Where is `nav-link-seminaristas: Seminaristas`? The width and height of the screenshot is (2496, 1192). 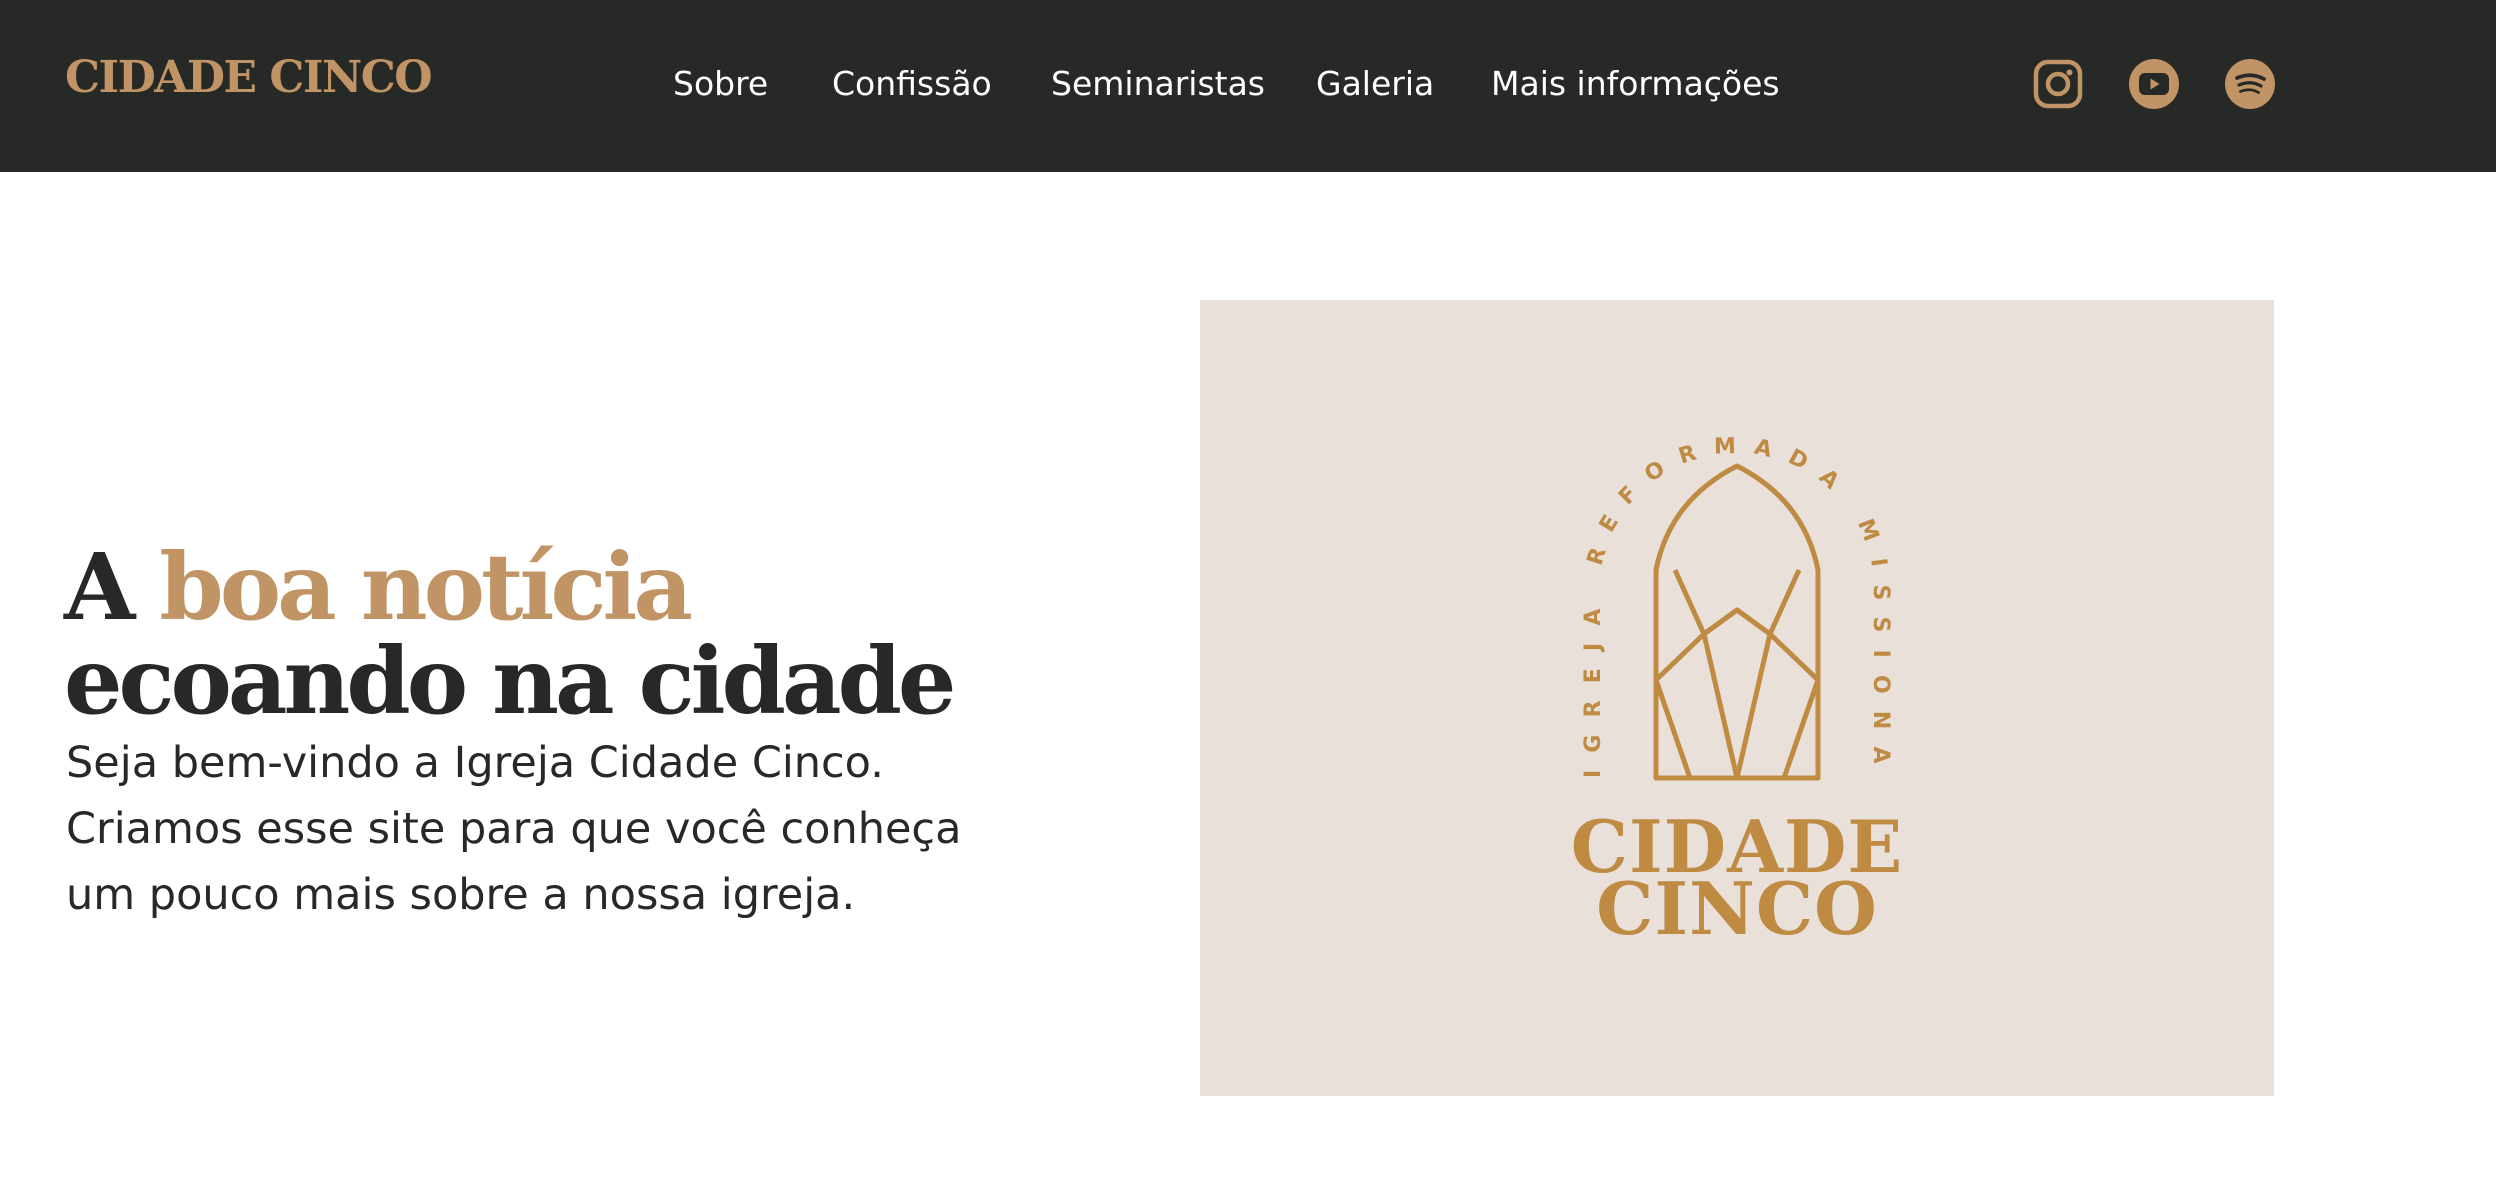
nav-link-seminaristas: Seminaristas is located at coordinates (1158, 84).